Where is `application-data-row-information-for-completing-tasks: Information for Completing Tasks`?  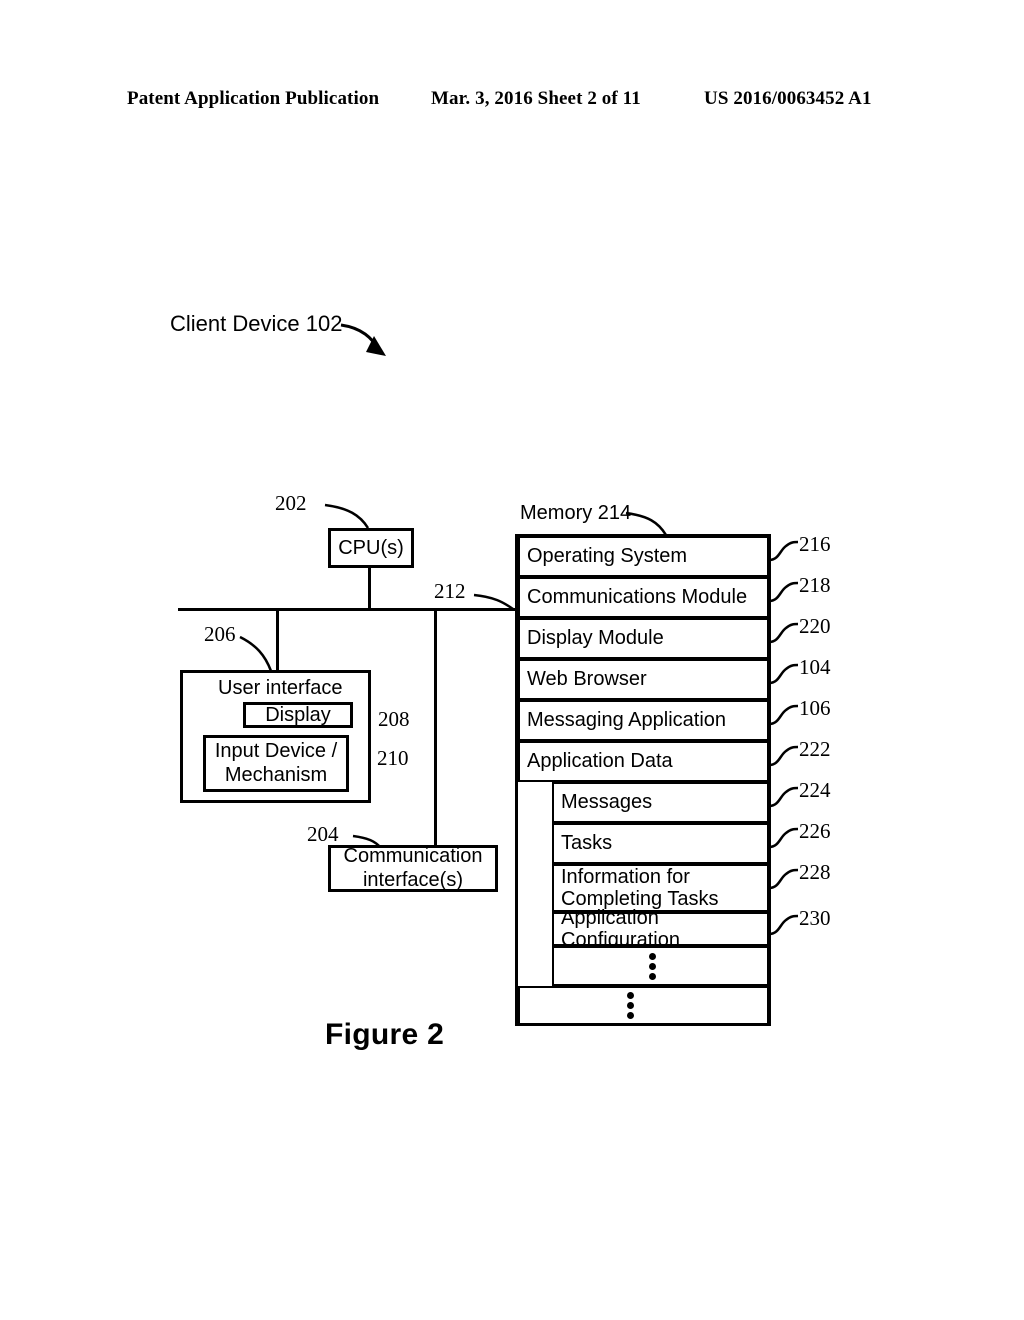 application-data-row-information-for-completing-tasks: Information for Completing Tasks is located at coordinates (660, 888).